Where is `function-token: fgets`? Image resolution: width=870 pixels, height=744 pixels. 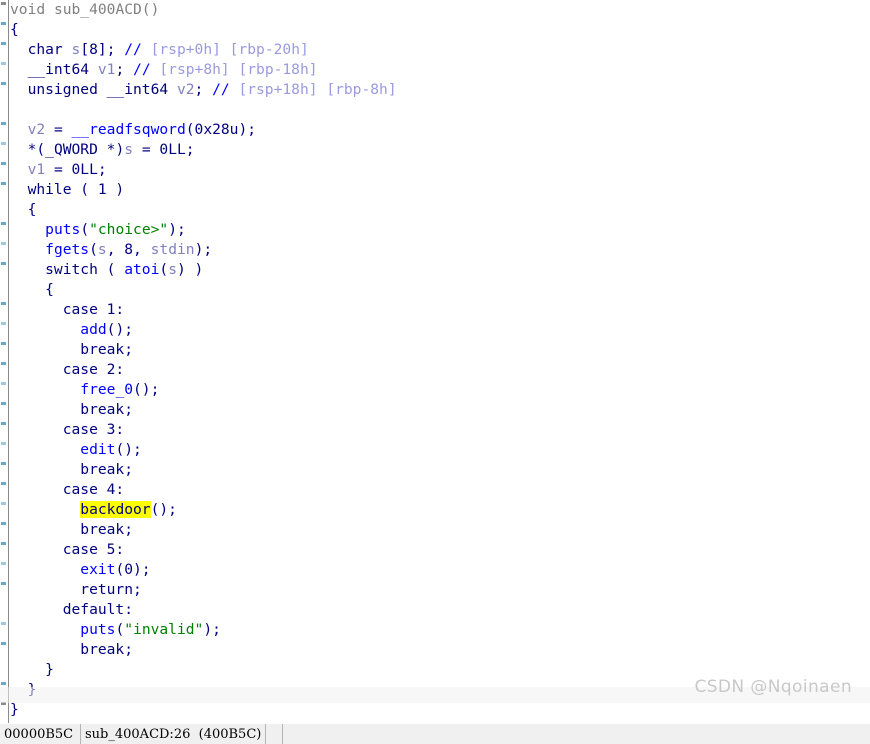
function-token: fgets is located at coordinates (67, 249).